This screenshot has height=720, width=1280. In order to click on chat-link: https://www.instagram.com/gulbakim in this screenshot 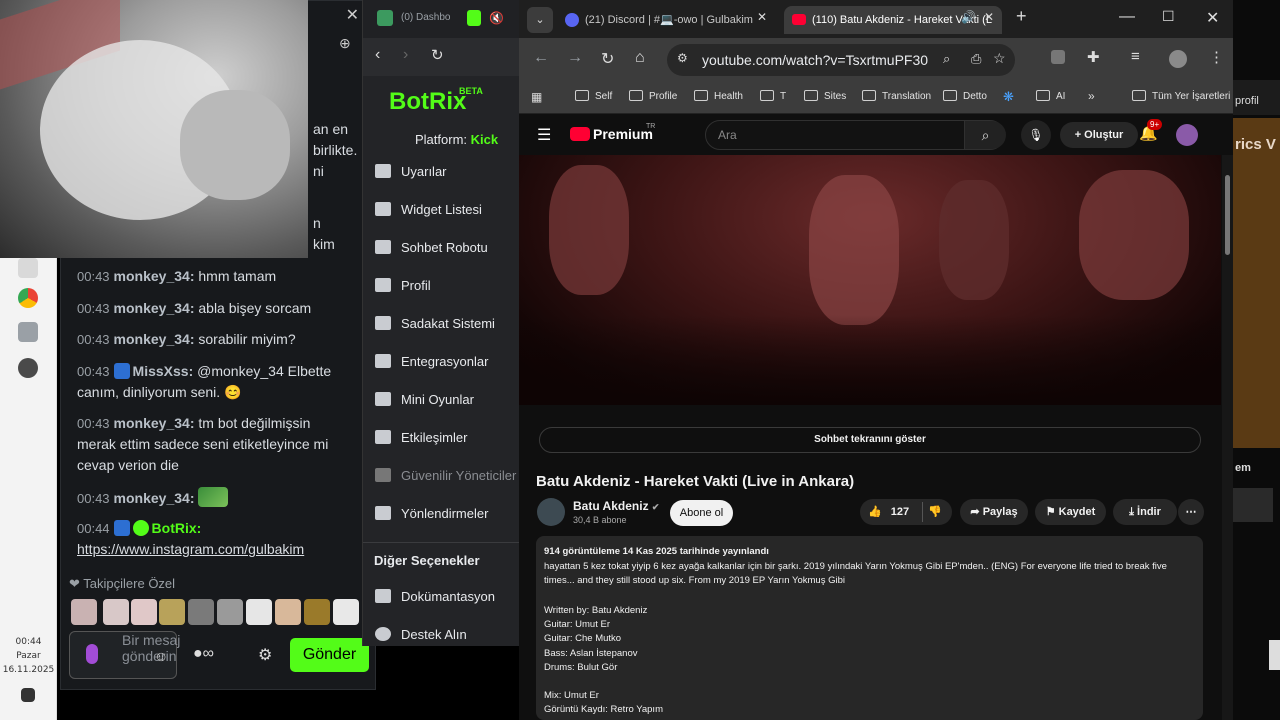, I will do `click(190, 549)`.